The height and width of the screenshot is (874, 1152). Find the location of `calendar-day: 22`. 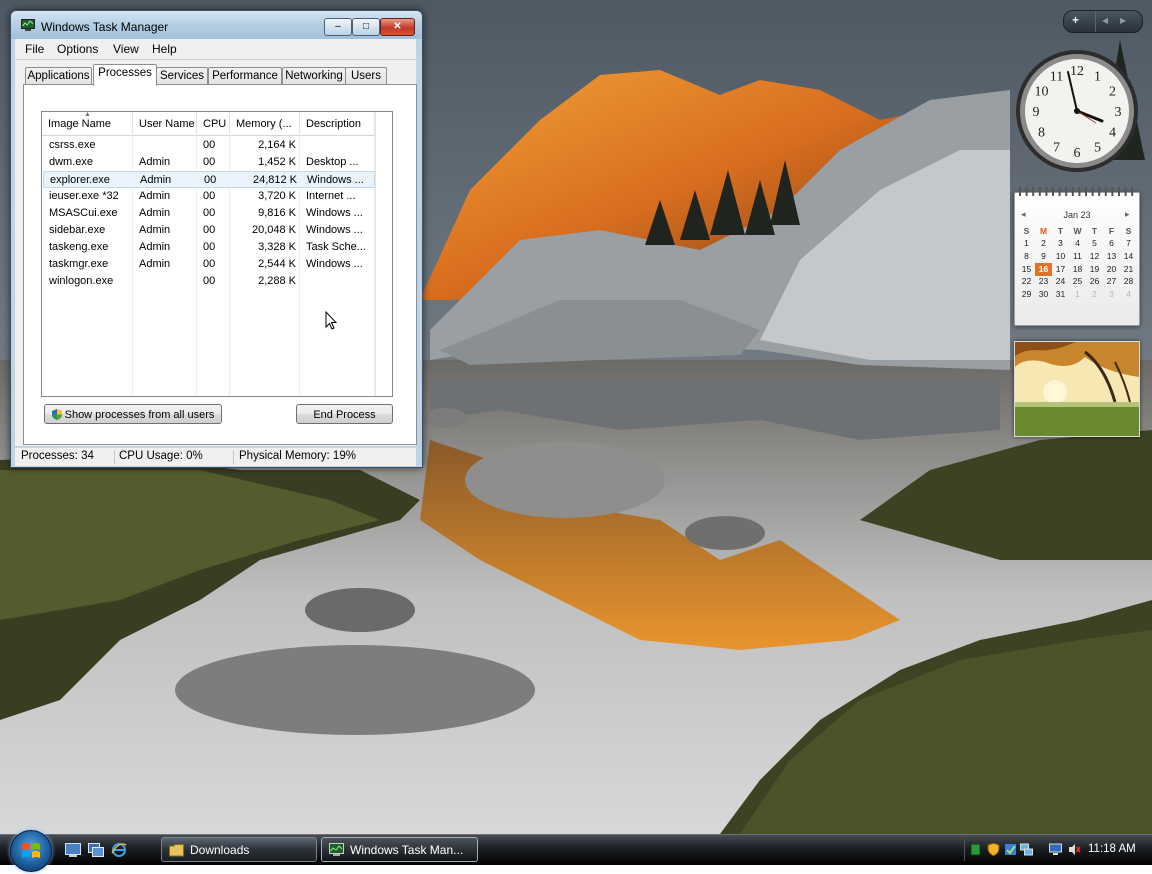

calendar-day: 22 is located at coordinates (1026, 281).